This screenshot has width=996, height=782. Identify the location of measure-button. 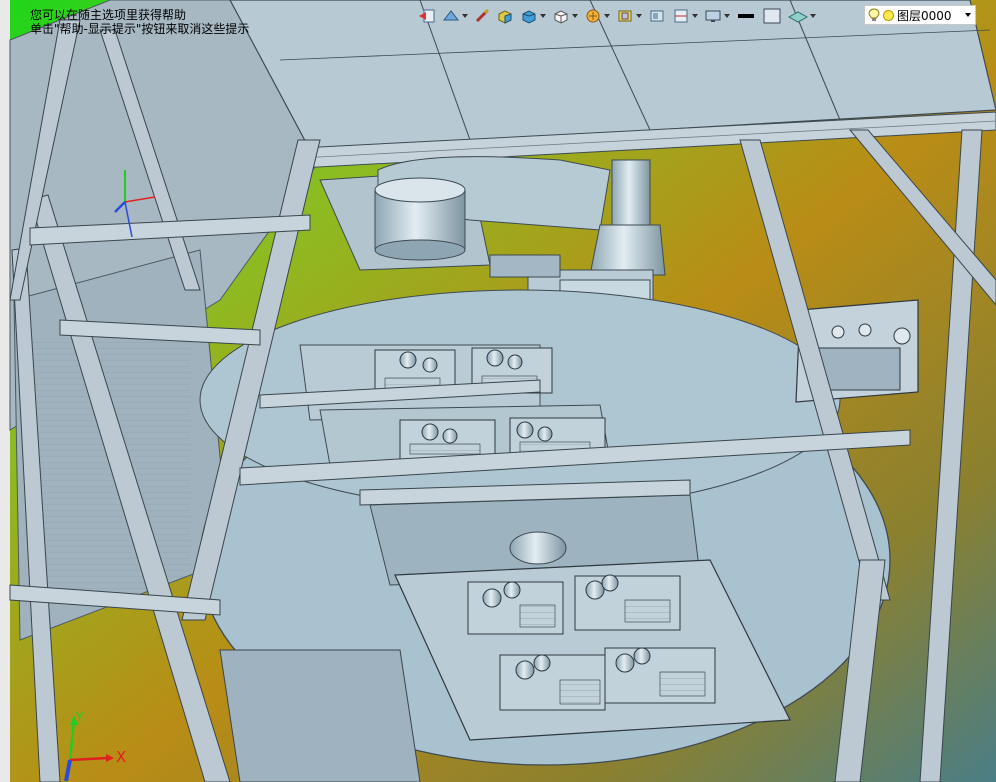
(482, 16).